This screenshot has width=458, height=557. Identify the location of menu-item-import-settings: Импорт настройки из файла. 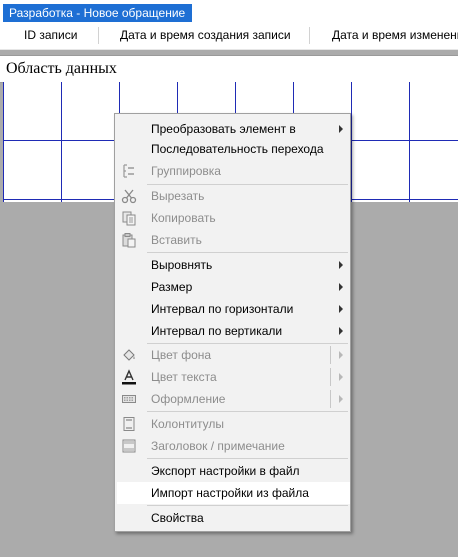
(233, 493).